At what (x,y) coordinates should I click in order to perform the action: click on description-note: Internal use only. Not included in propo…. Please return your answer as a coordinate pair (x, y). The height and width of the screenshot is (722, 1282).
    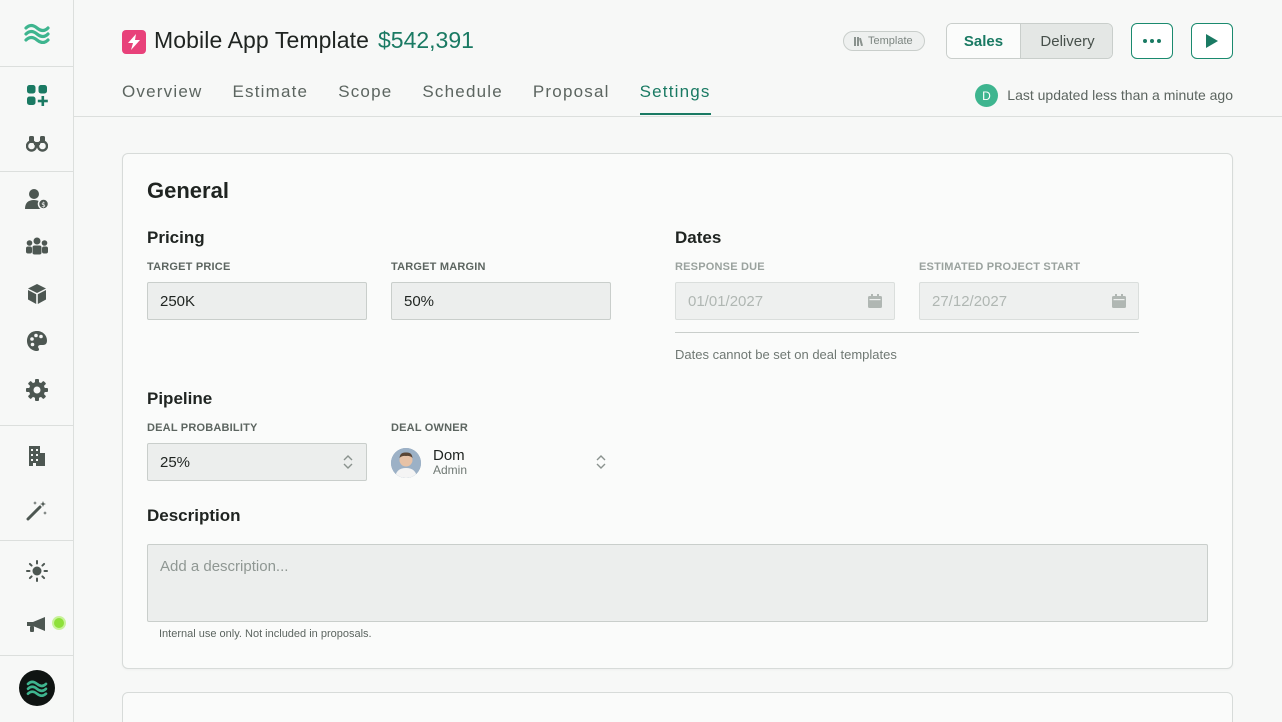
    Looking at the image, I should click on (265, 634).